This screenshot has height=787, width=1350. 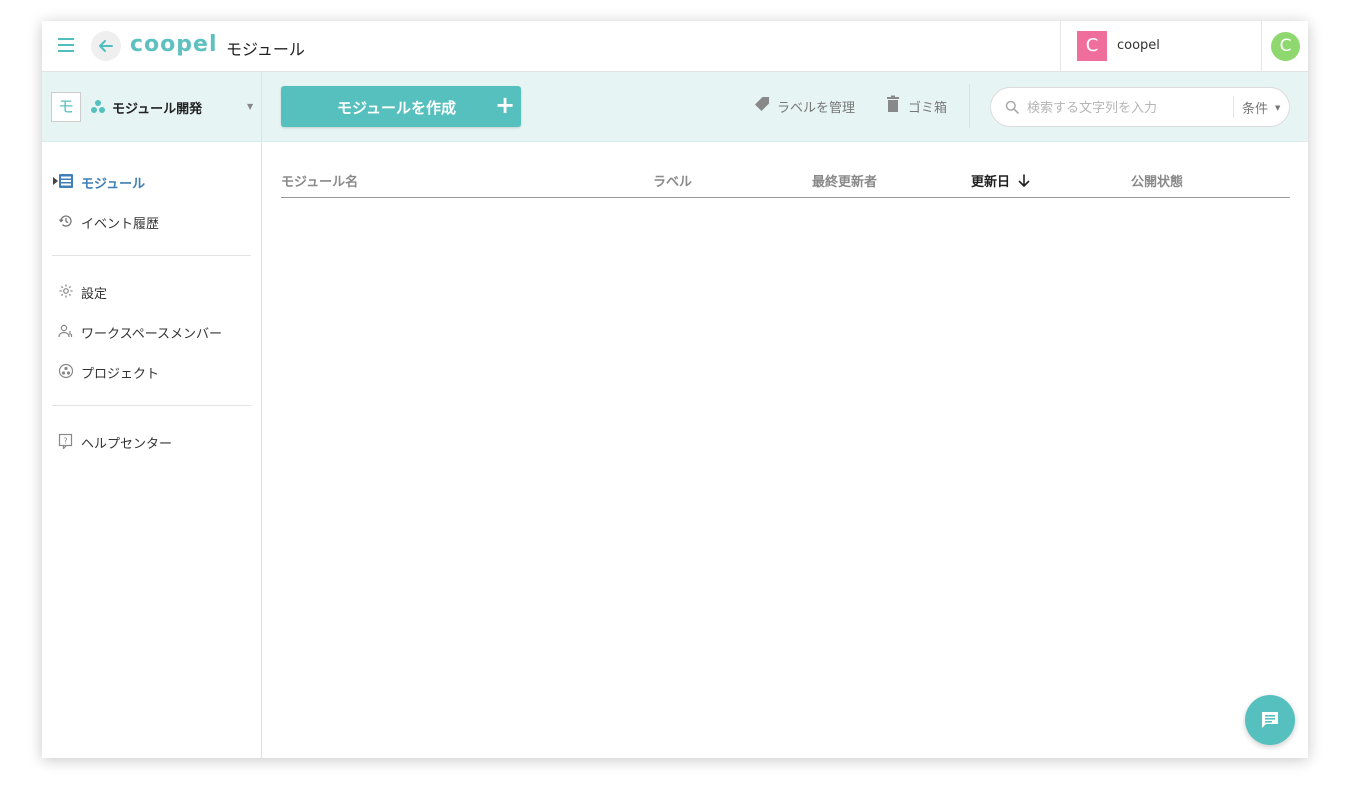 I want to click on sidebar-item-event-history: イベント履歴, so click(x=152, y=222).